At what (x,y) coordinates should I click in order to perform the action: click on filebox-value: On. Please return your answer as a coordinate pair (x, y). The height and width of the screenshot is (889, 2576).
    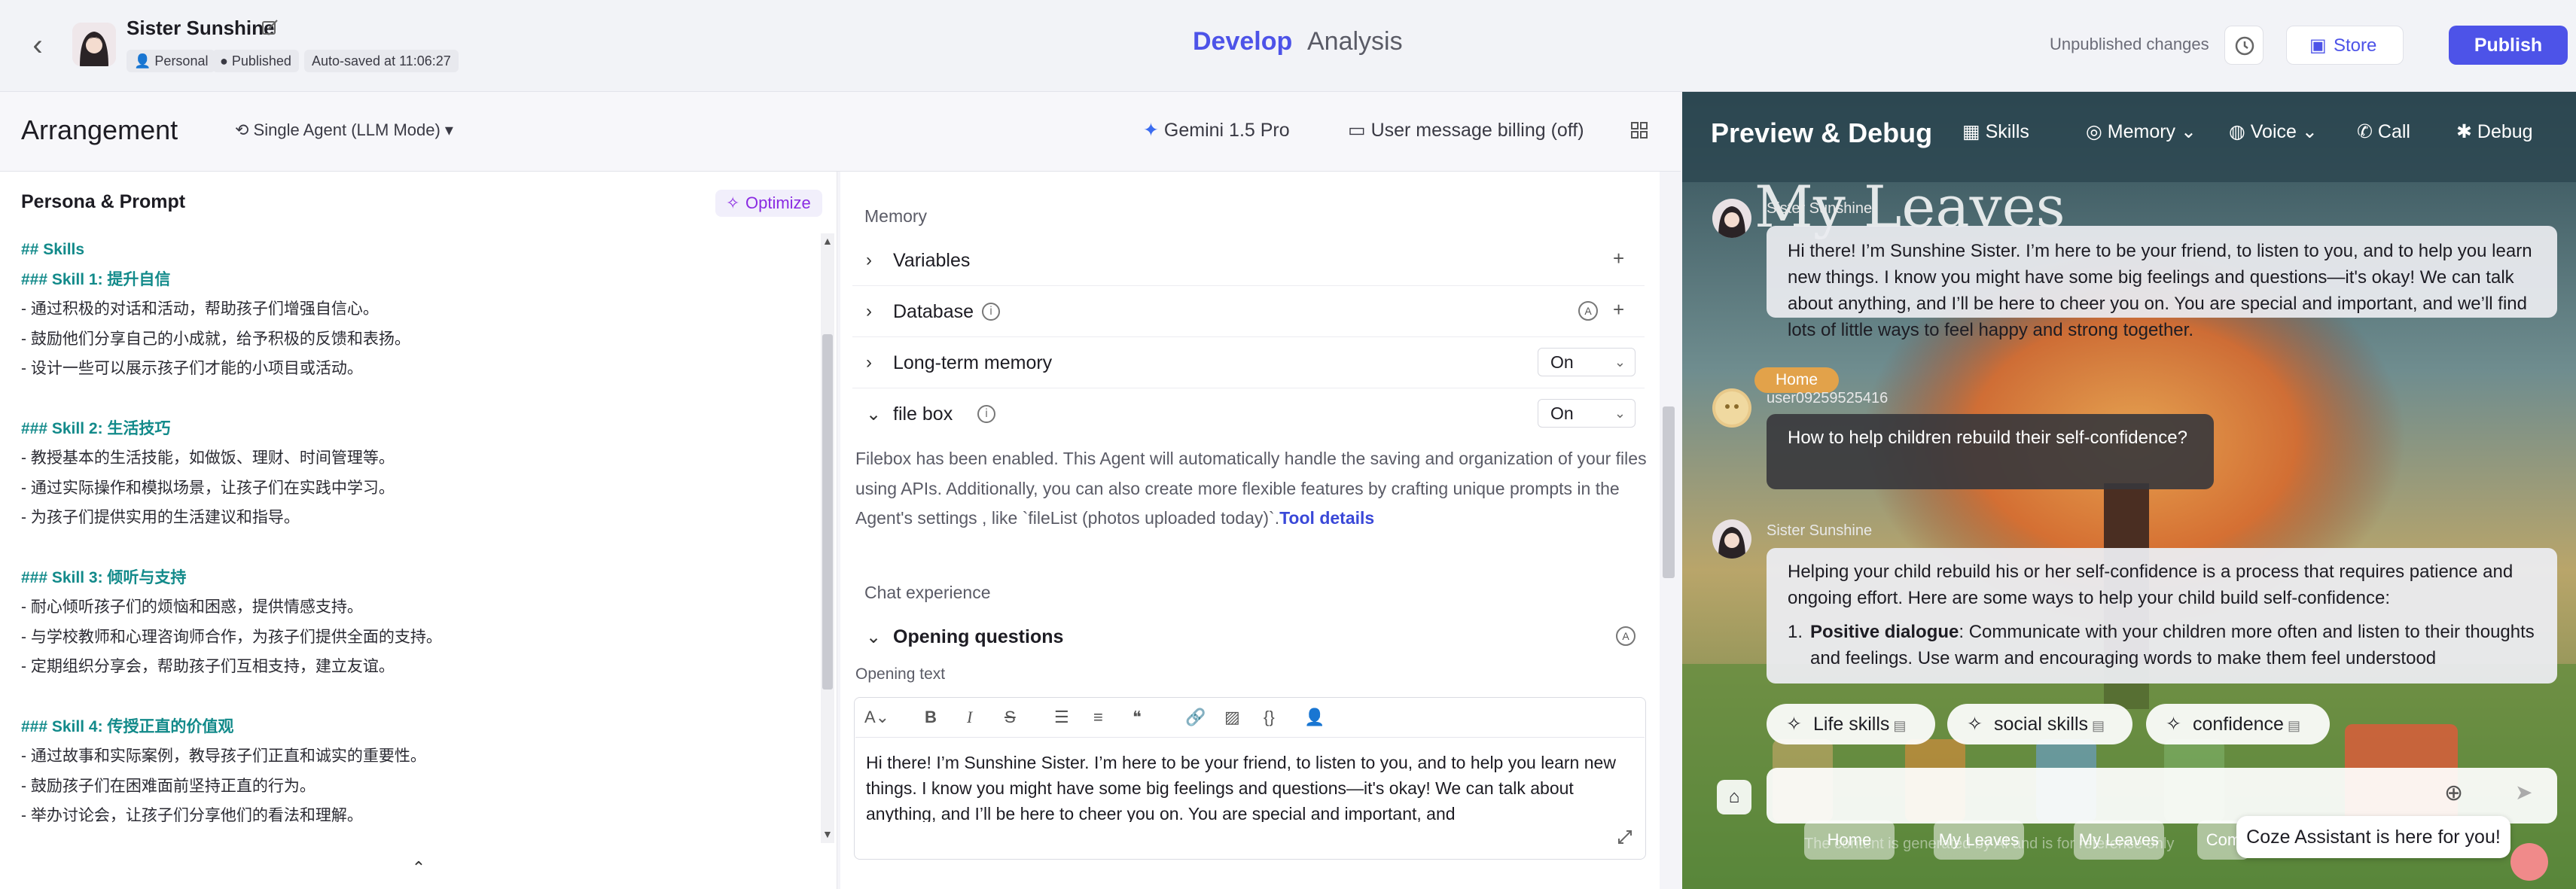
    Looking at the image, I should click on (1562, 413).